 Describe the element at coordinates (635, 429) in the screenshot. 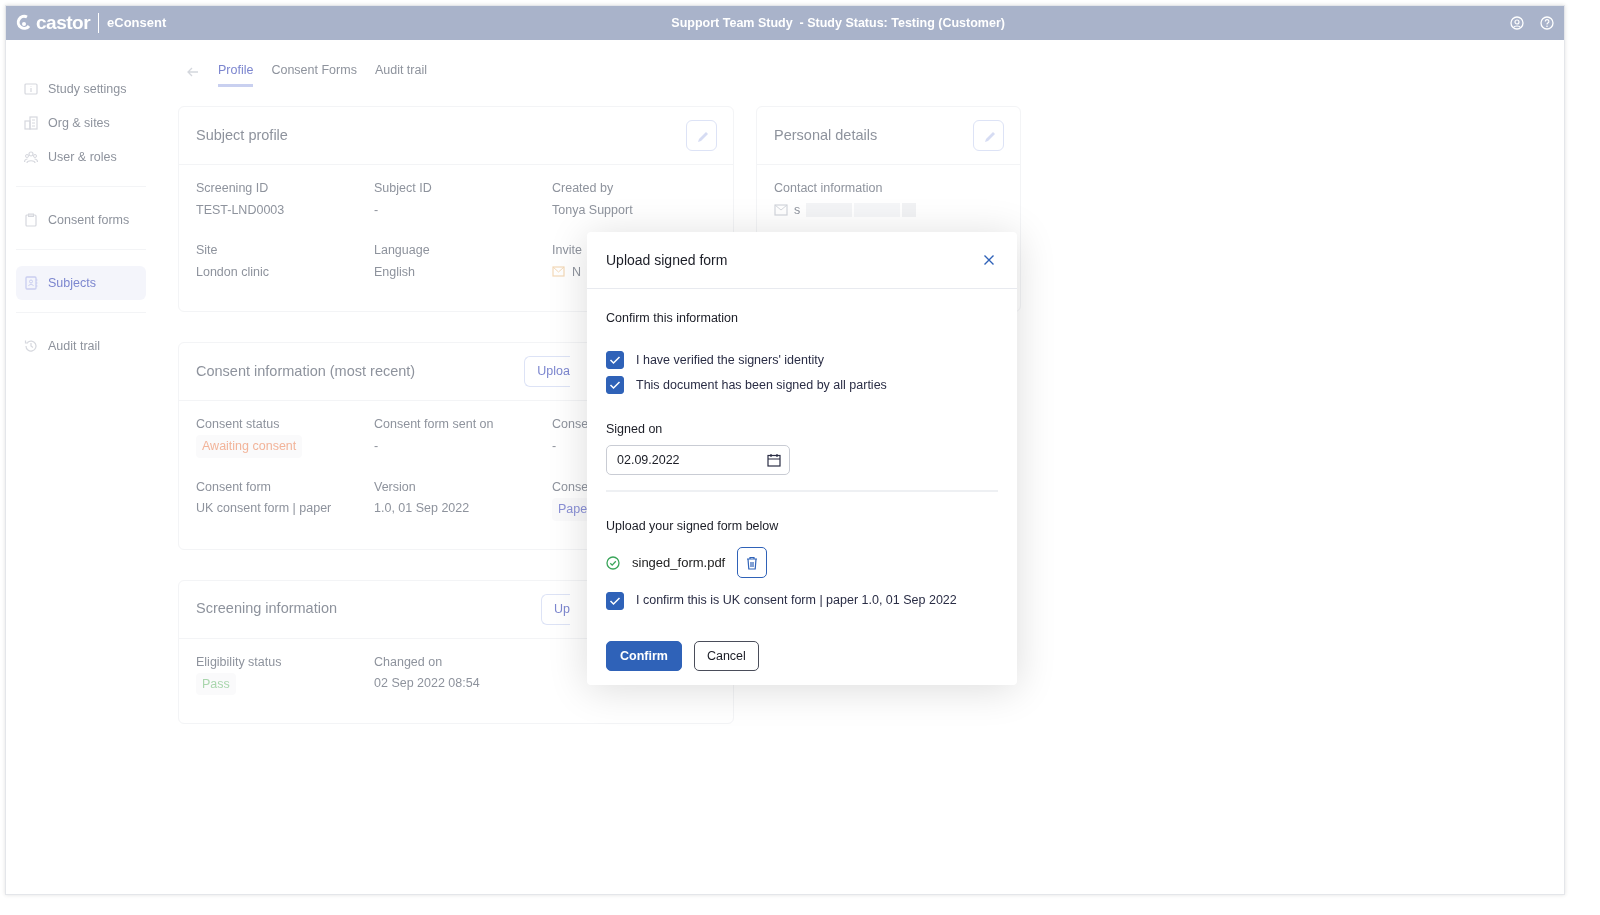

I see `field-label: Signed on` at that location.